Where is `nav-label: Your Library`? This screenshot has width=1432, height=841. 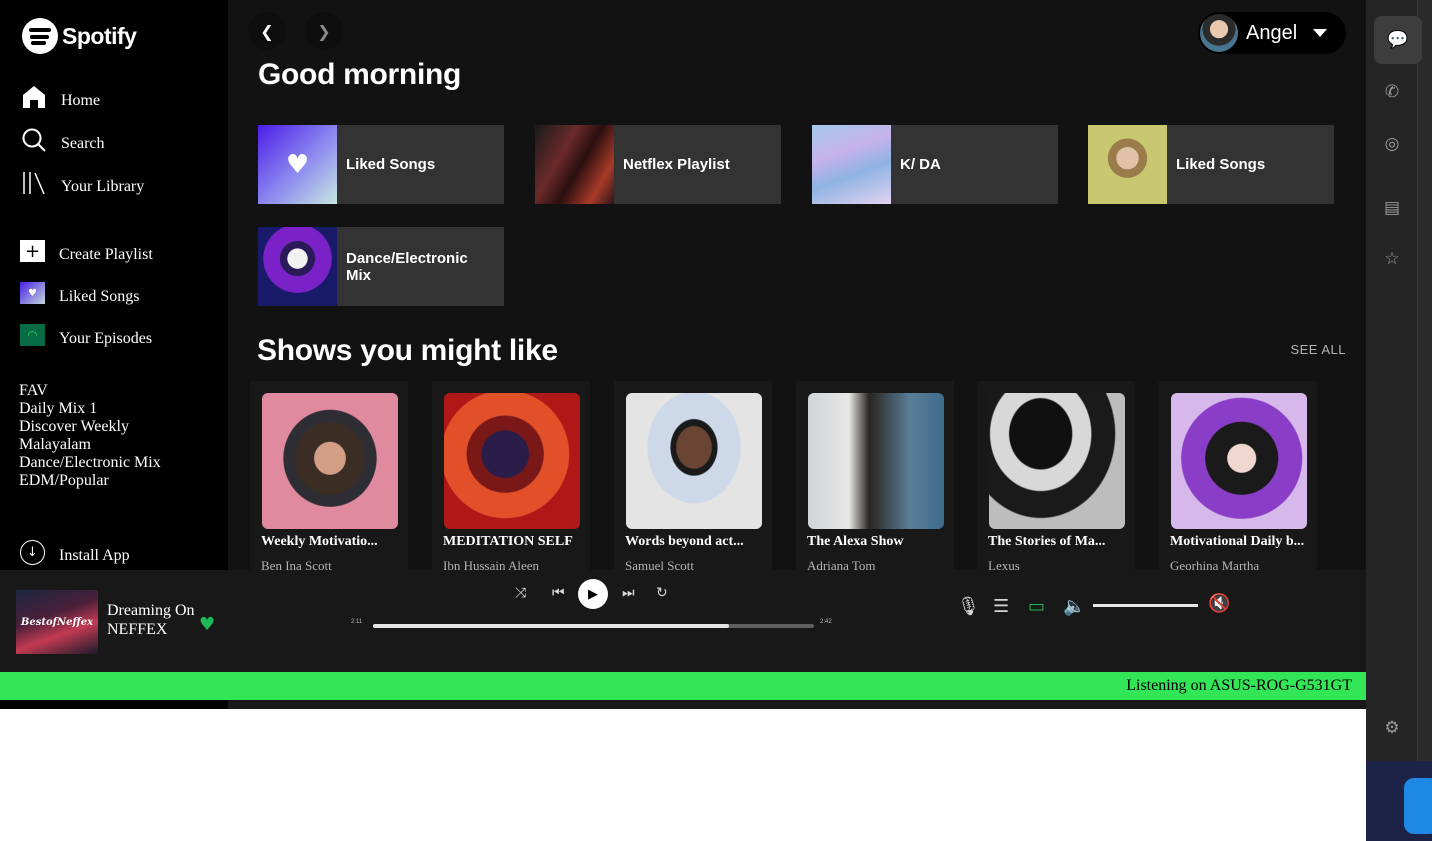
nav-label: Your Library is located at coordinates (103, 186).